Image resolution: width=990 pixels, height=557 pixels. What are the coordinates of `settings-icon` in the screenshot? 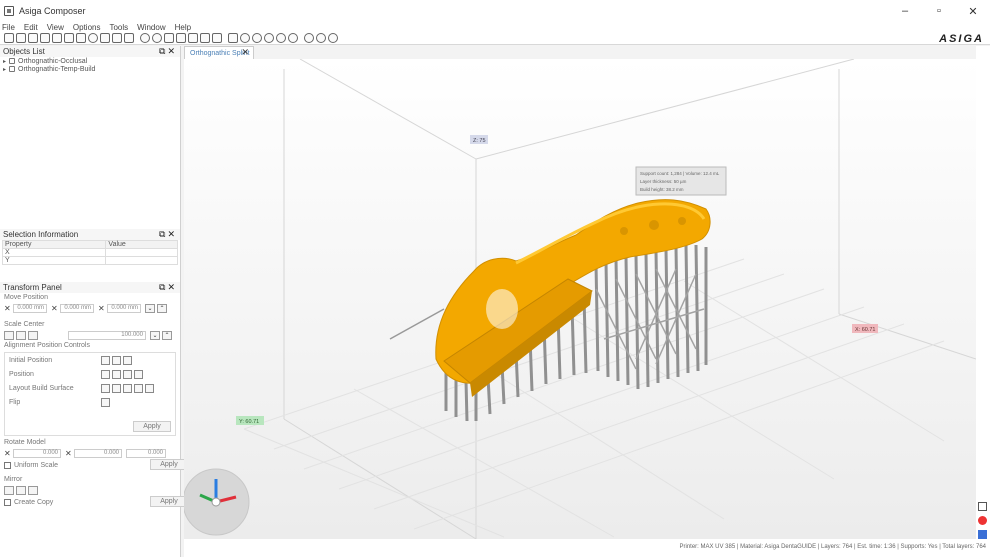 It's located at (93, 38).